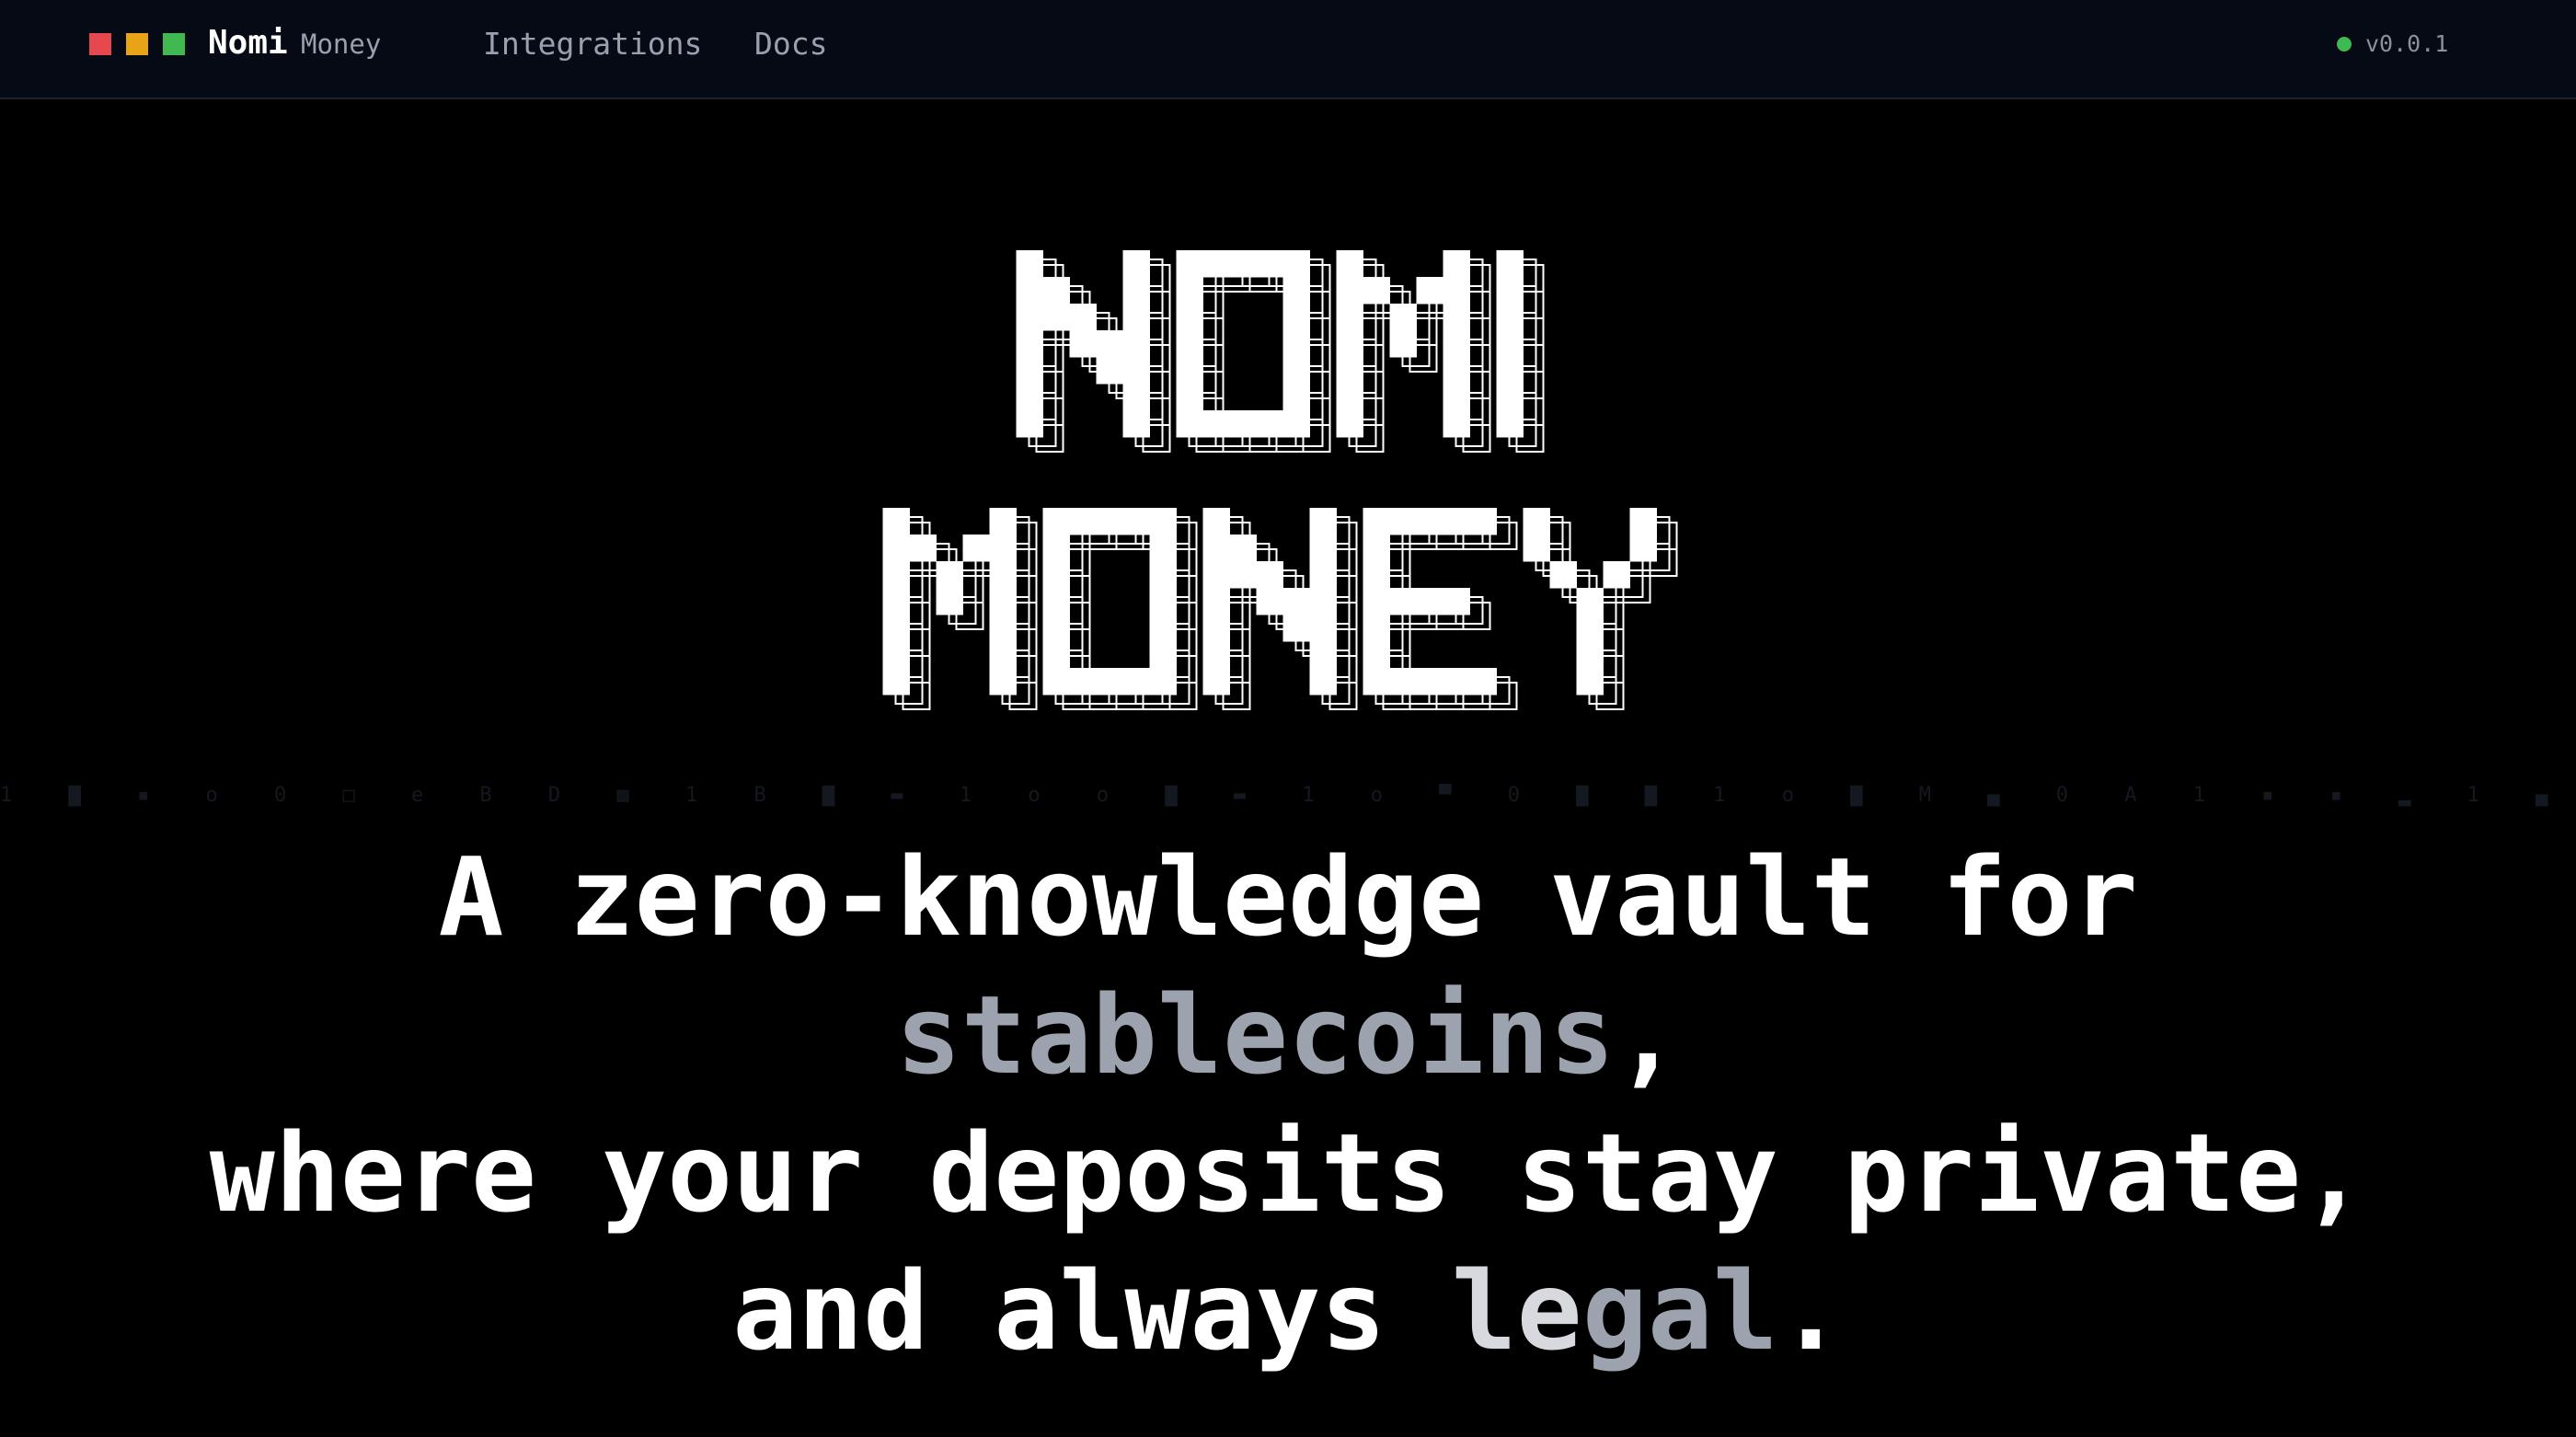 Image resolution: width=2576 pixels, height=1437 pixels. I want to click on headline-and-always: and always, so click(1092, 1310).